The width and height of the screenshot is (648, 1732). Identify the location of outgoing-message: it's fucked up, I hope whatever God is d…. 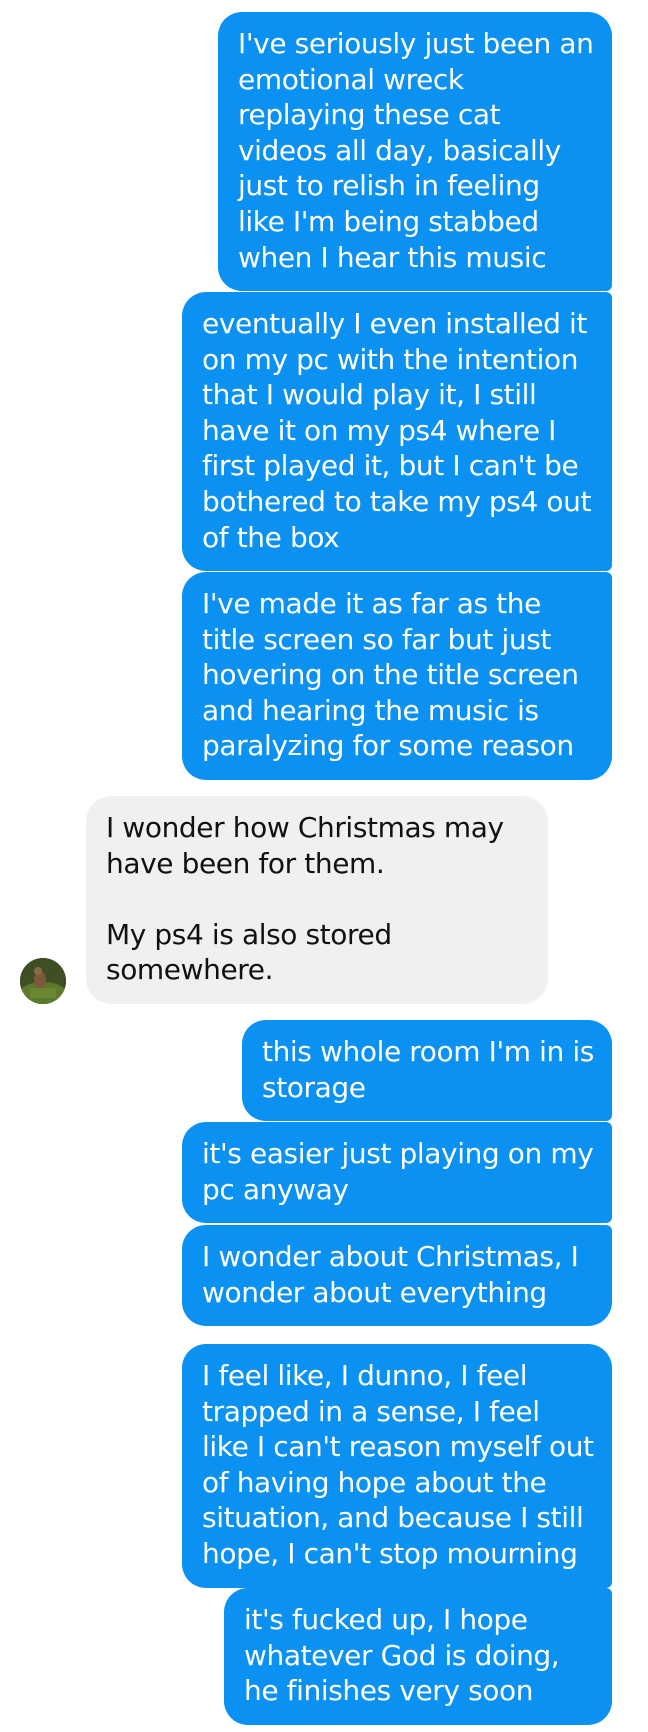
(418, 1656).